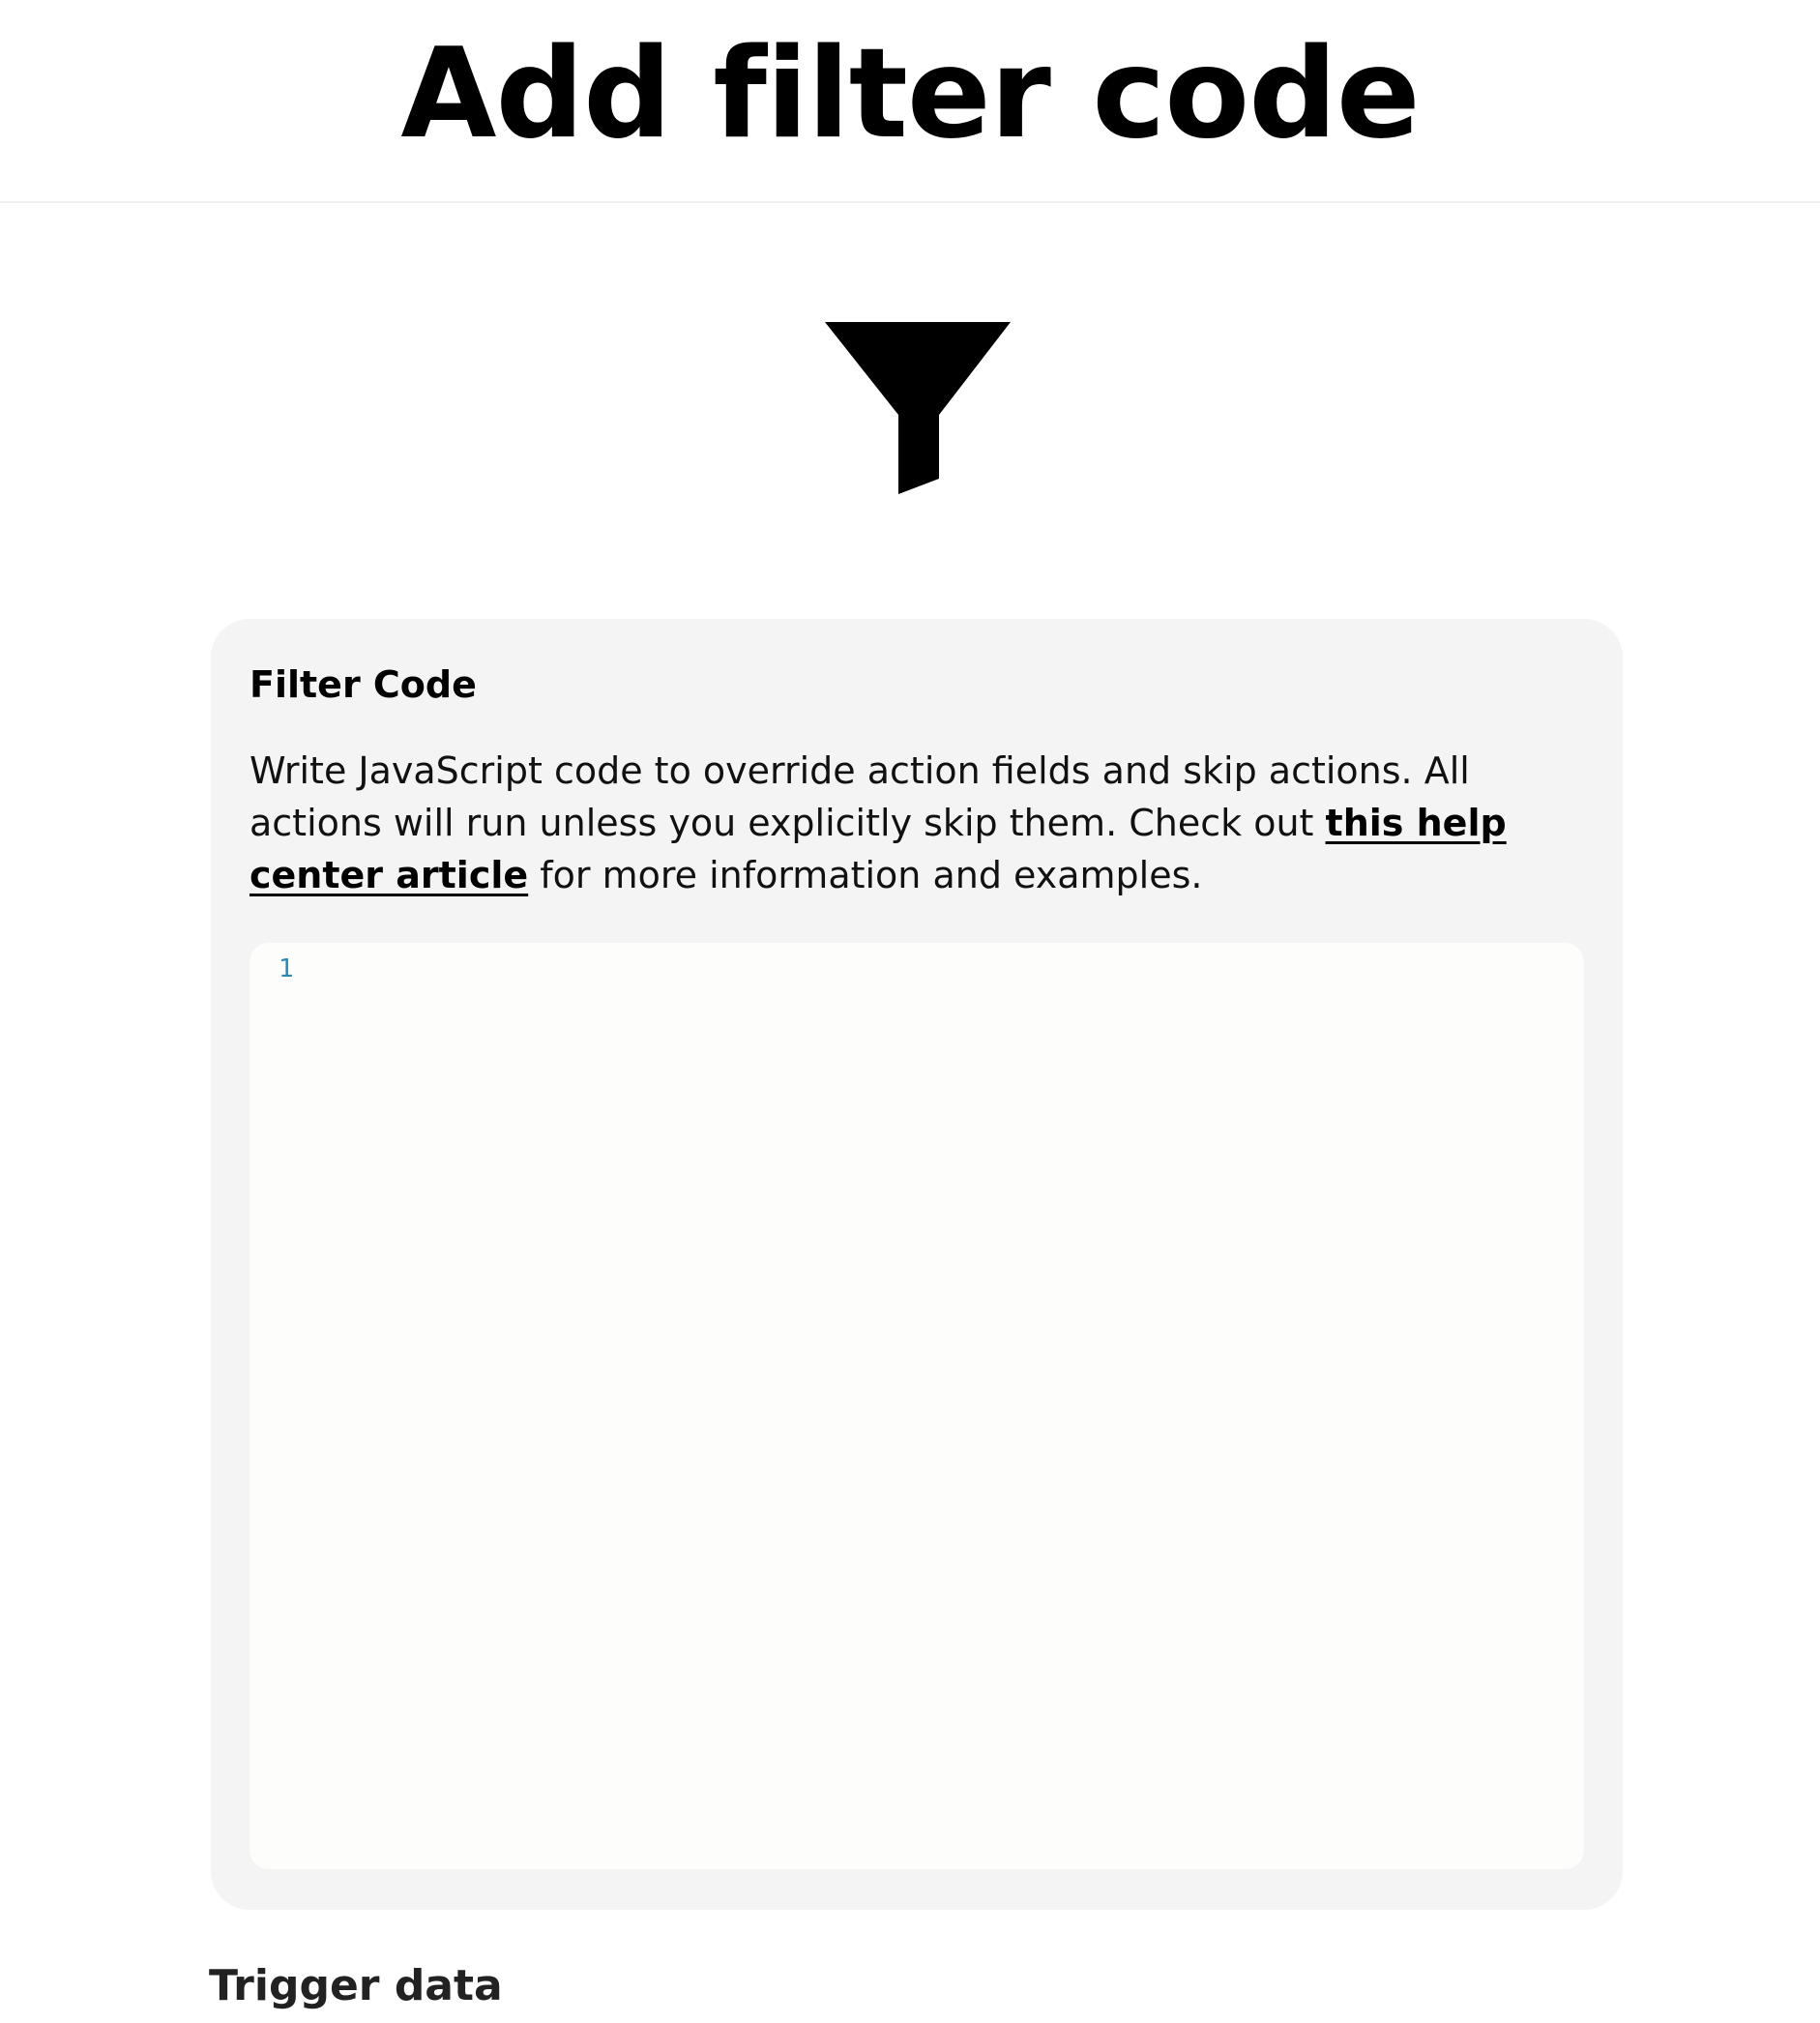  I want to click on page-title: Add filter code, so click(910, 94).